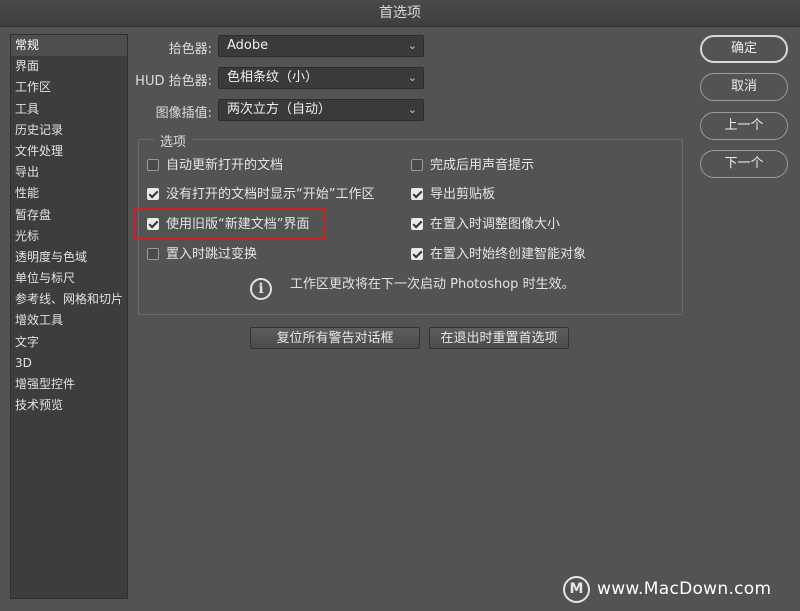 Image resolution: width=800 pixels, height=611 pixels. Describe the element at coordinates (69, 278) in the screenshot. I see `sidebar-item-units-rulers: 单位与标尺` at that location.